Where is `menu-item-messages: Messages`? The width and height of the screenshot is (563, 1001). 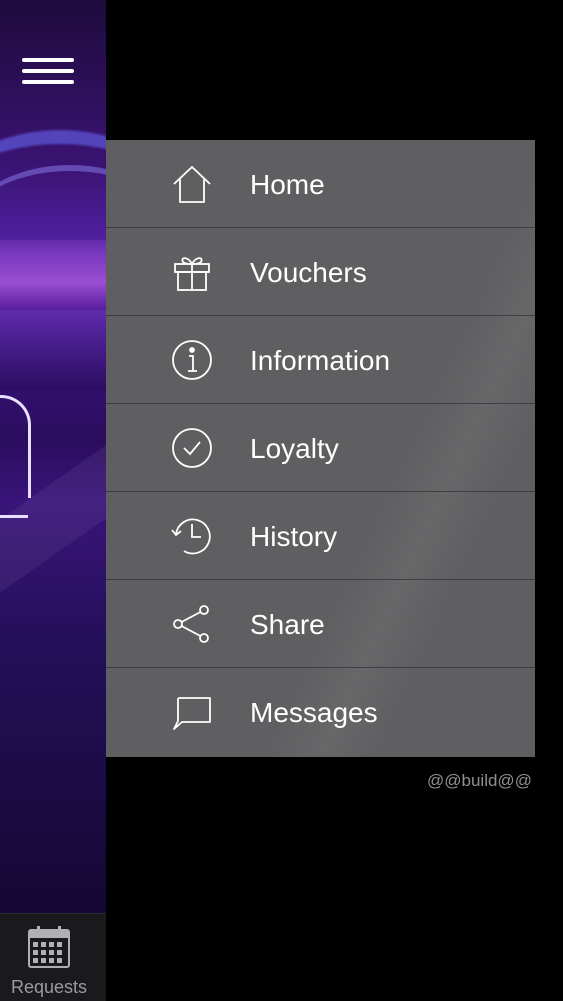
menu-item-messages: Messages is located at coordinates (320, 712).